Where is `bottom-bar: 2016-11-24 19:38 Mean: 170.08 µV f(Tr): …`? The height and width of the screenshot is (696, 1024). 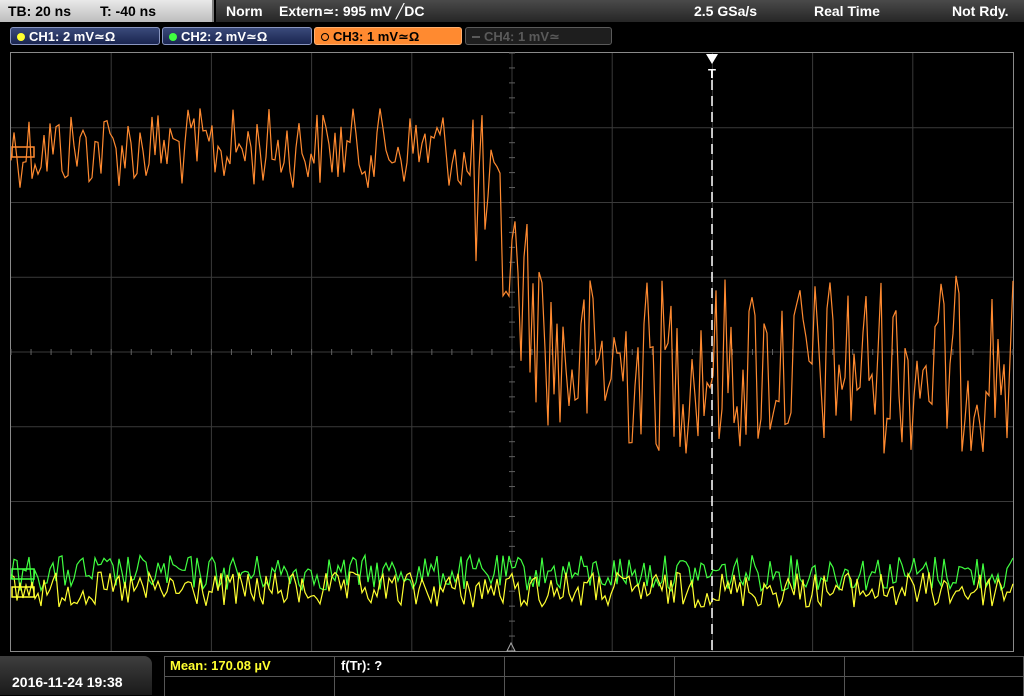
bottom-bar: 2016-11-24 19:38 Mean: 170.08 µV f(Tr): … is located at coordinates (512, 676).